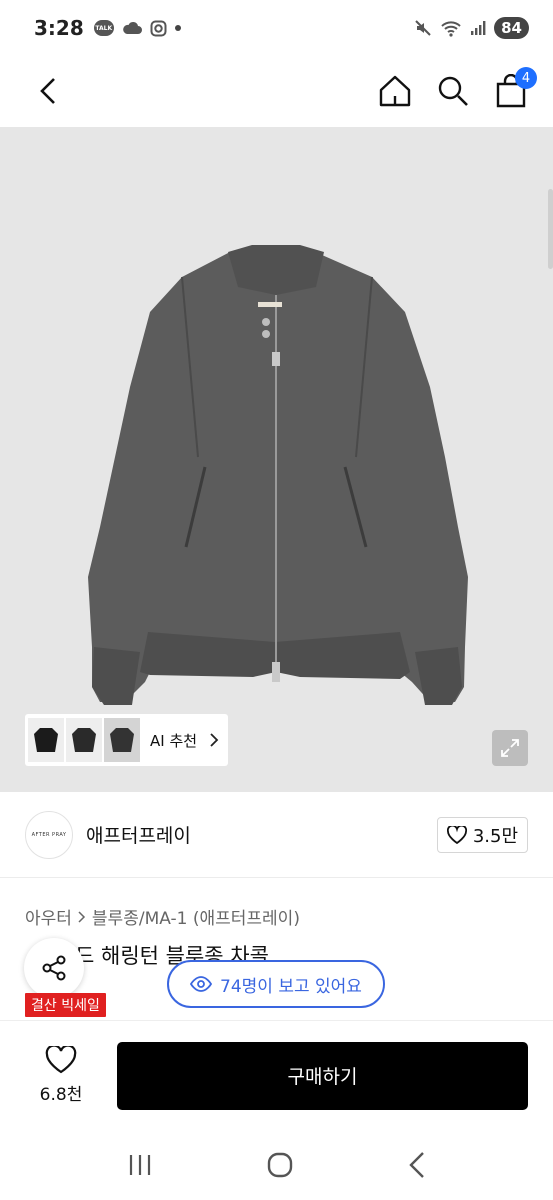  I want to click on cart-button: 4, so click(515, 88).